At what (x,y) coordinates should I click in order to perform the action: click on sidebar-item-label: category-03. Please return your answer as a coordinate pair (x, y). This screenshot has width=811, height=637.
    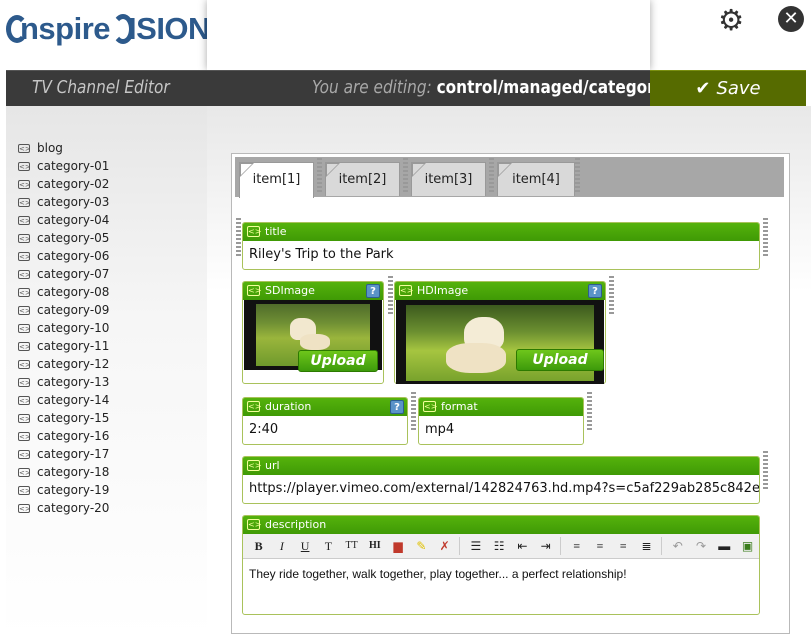
    Looking at the image, I should click on (73, 202).